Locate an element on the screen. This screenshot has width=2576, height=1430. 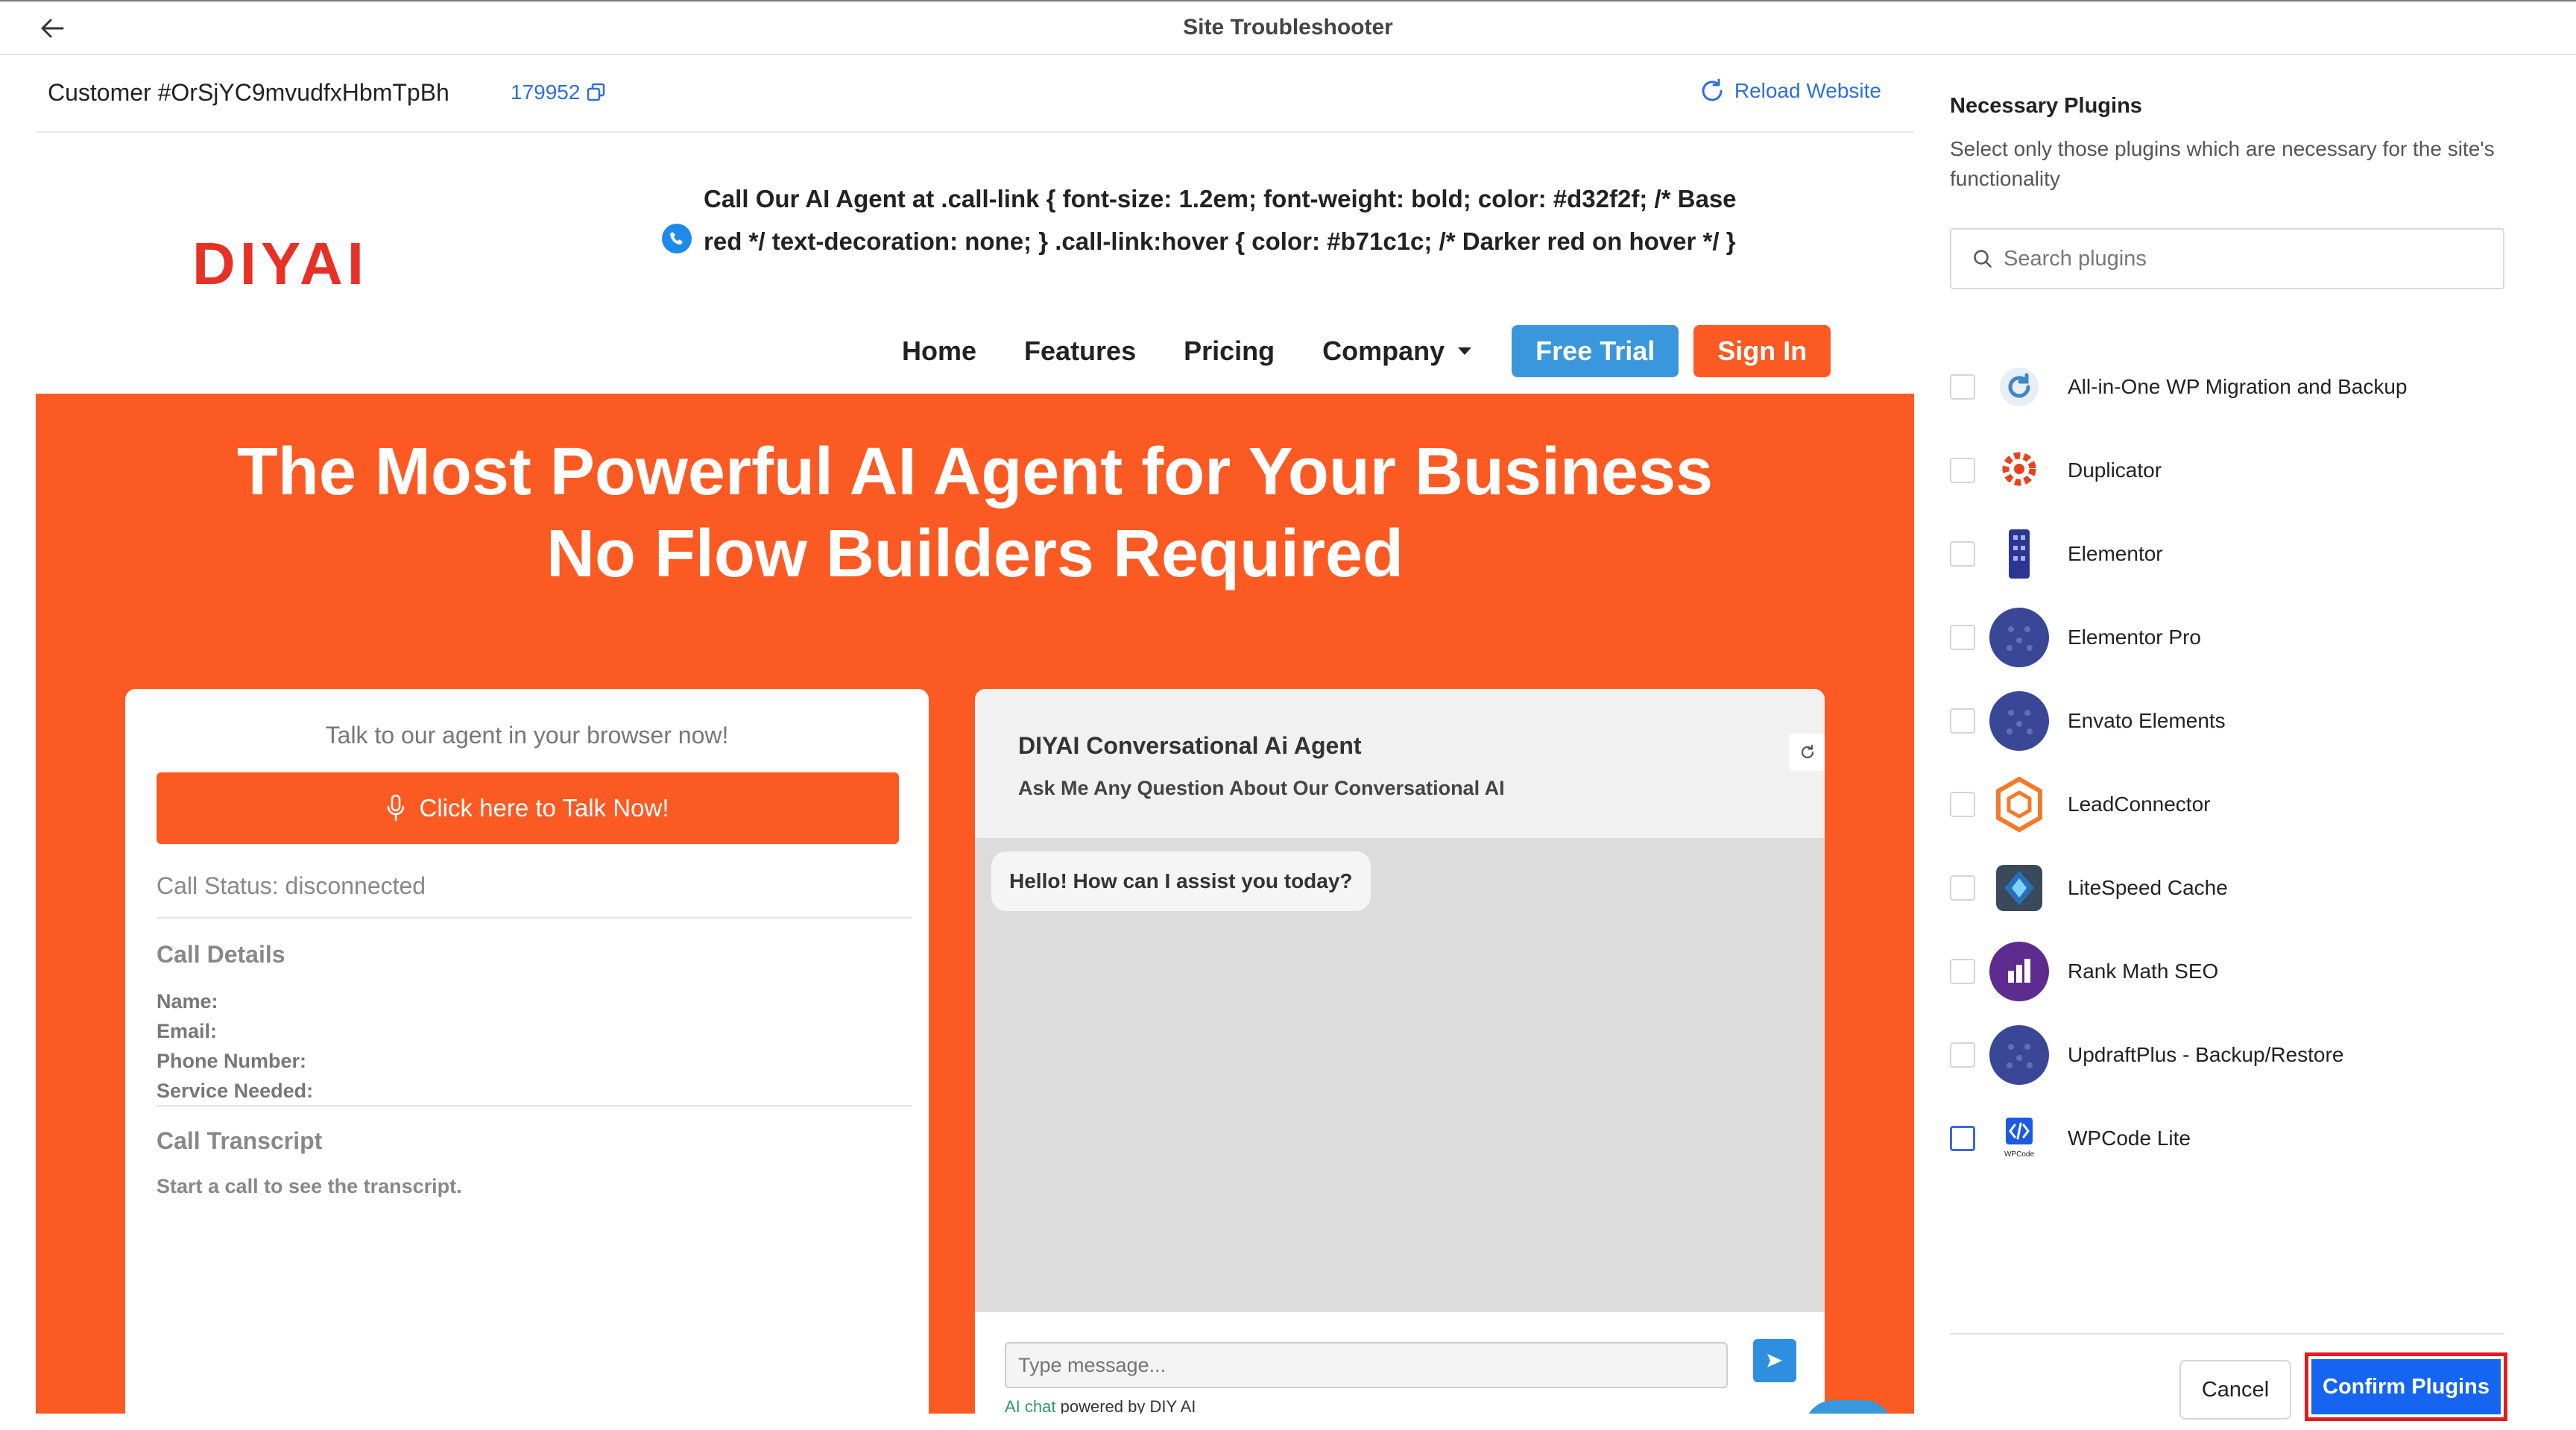
call-transcript-heading: Call Transcript is located at coordinates (240, 1140).